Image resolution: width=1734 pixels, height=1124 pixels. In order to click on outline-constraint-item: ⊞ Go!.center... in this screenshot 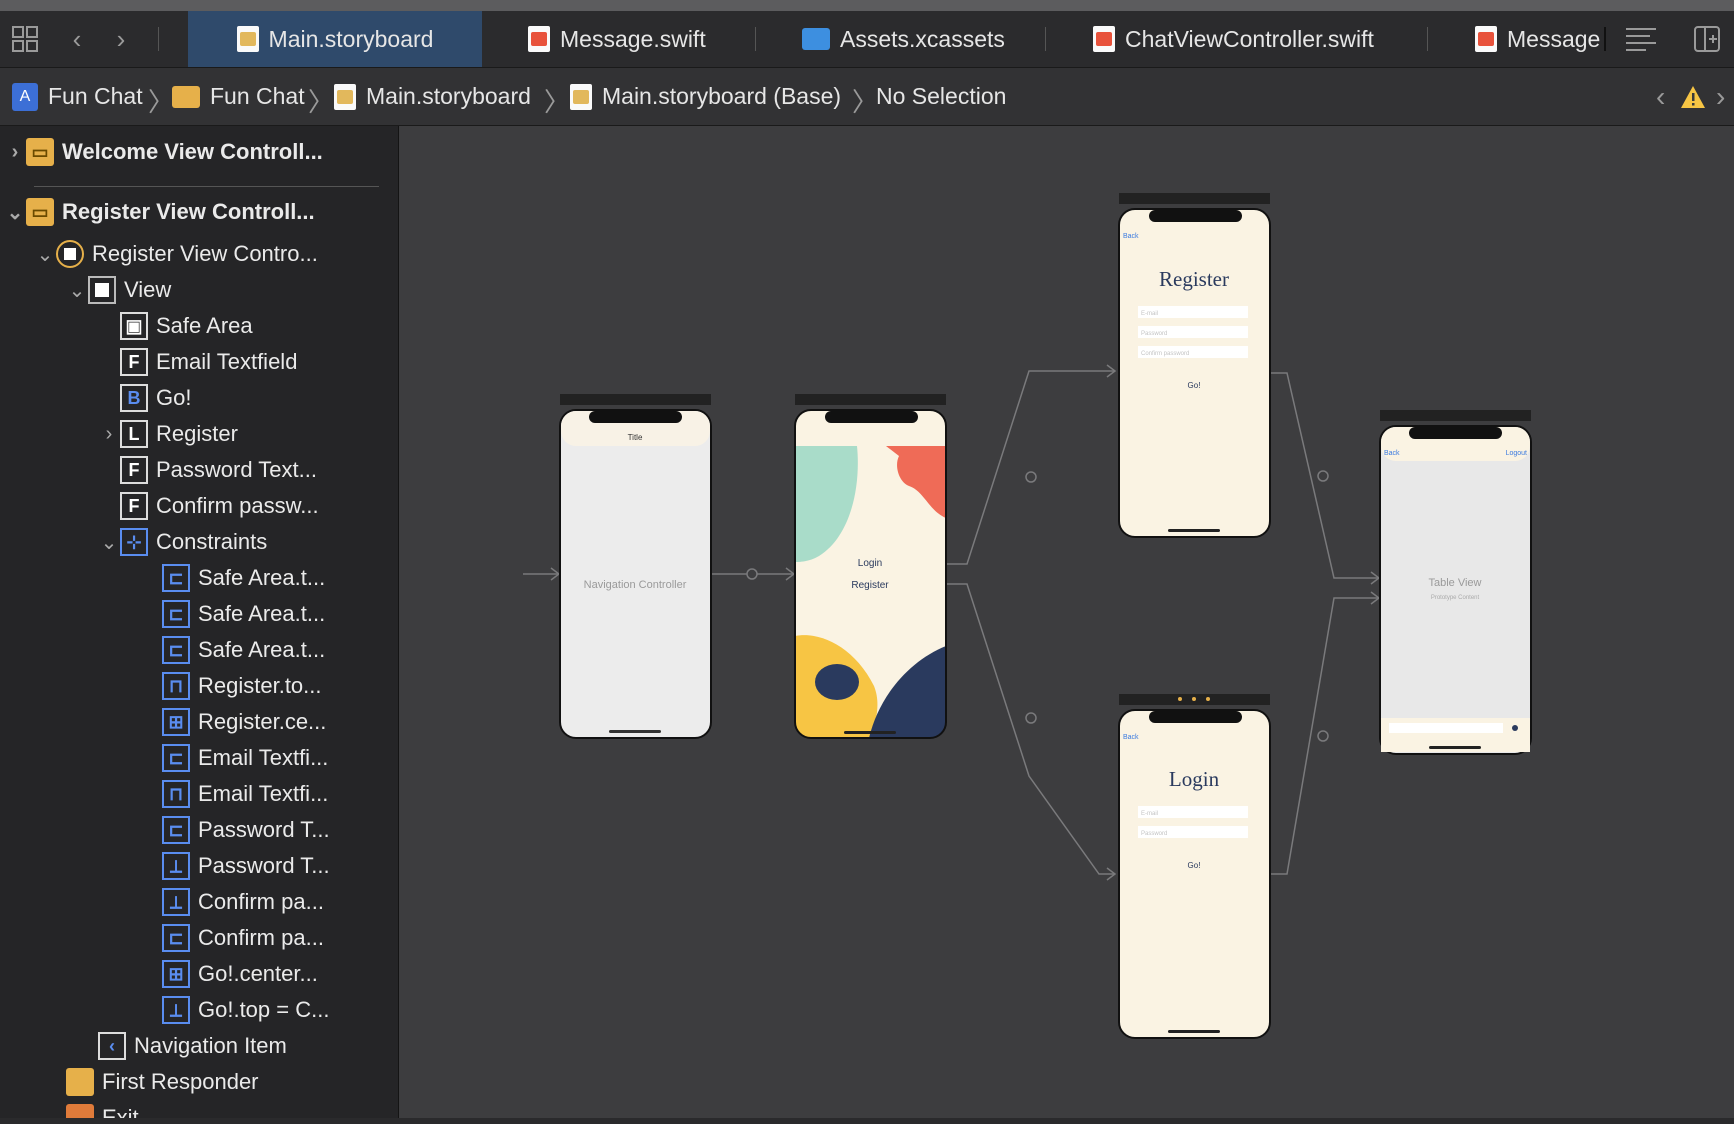, I will do `click(240, 974)`.